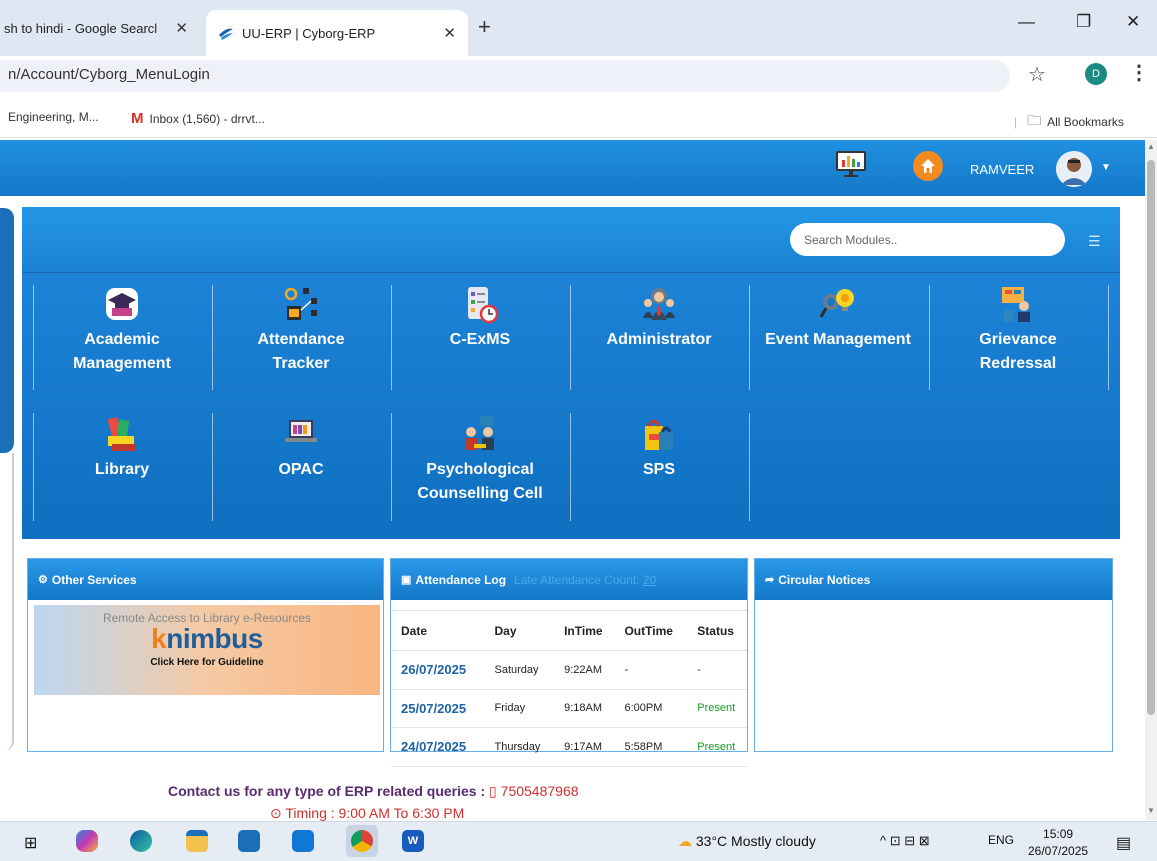  What do you see at coordinates (484, 27) in the screenshot?
I see `new-tab-button: +` at bounding box center [484, 27].